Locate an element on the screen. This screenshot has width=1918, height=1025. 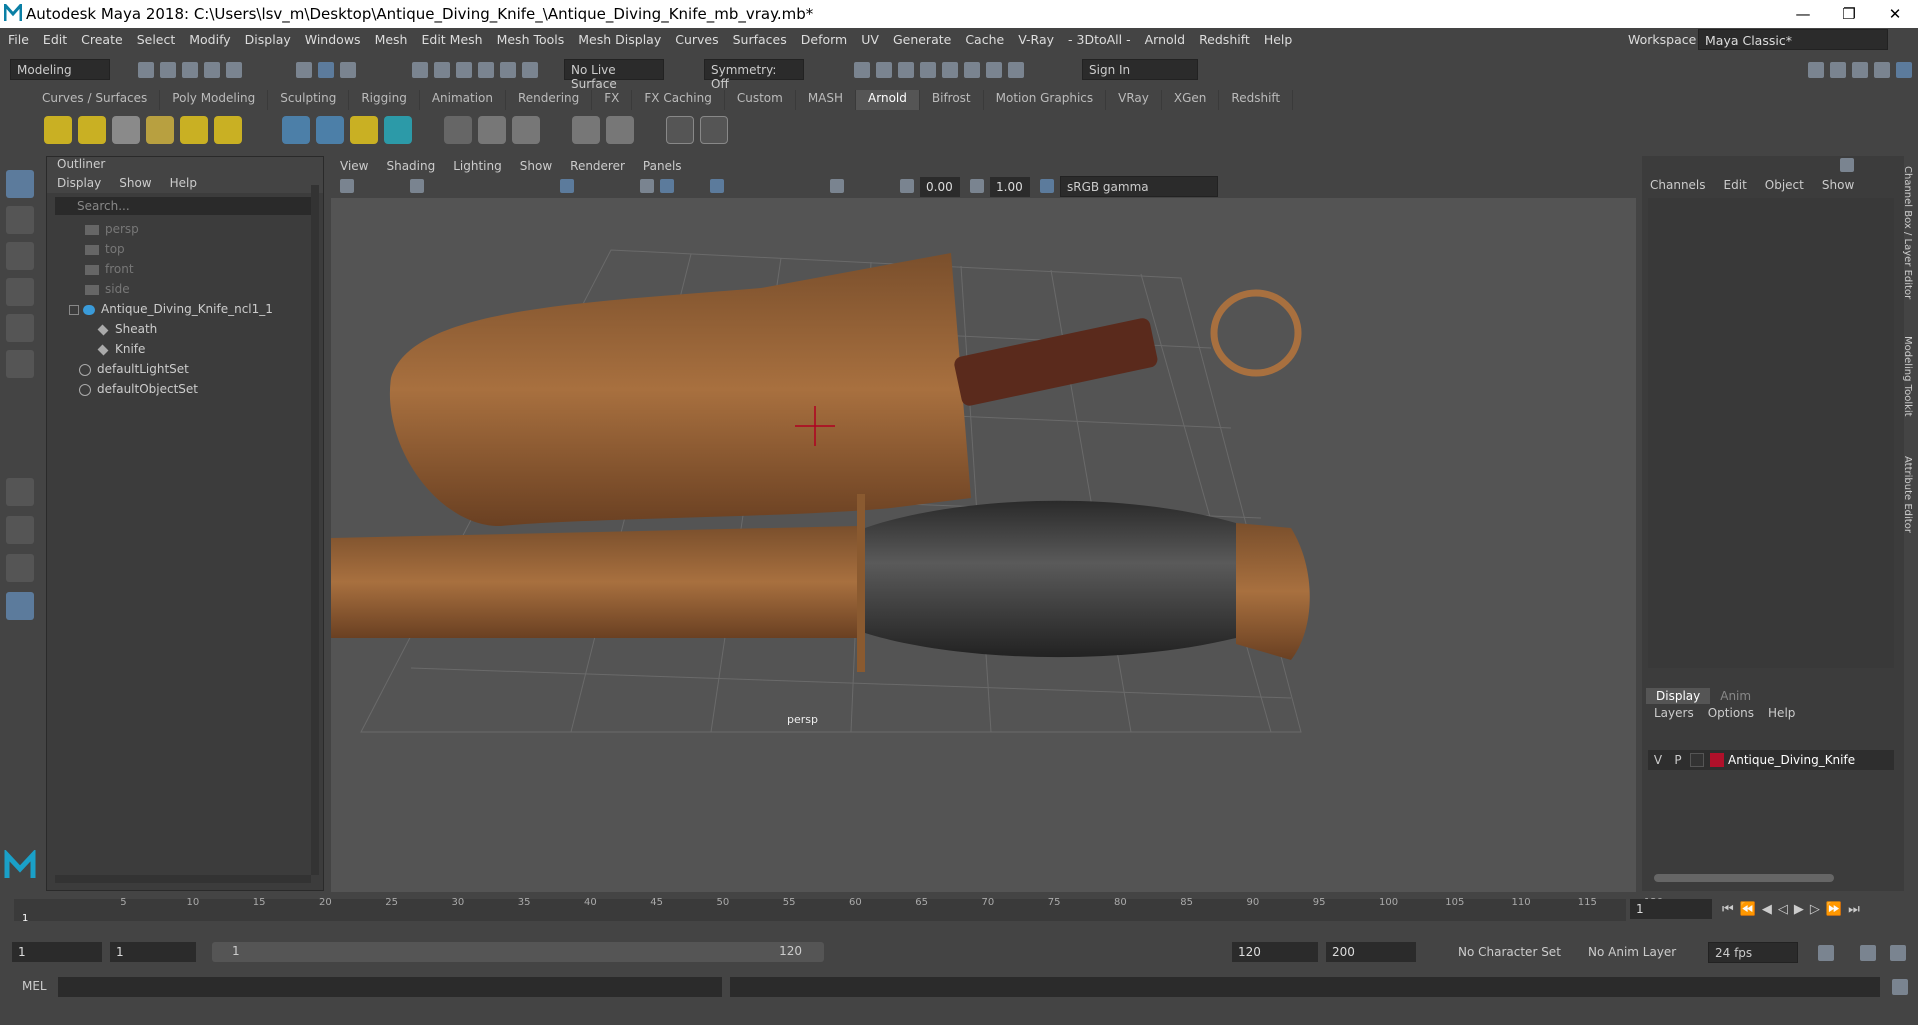
viewport-menu-view: View is located at coordinates (354, 166).